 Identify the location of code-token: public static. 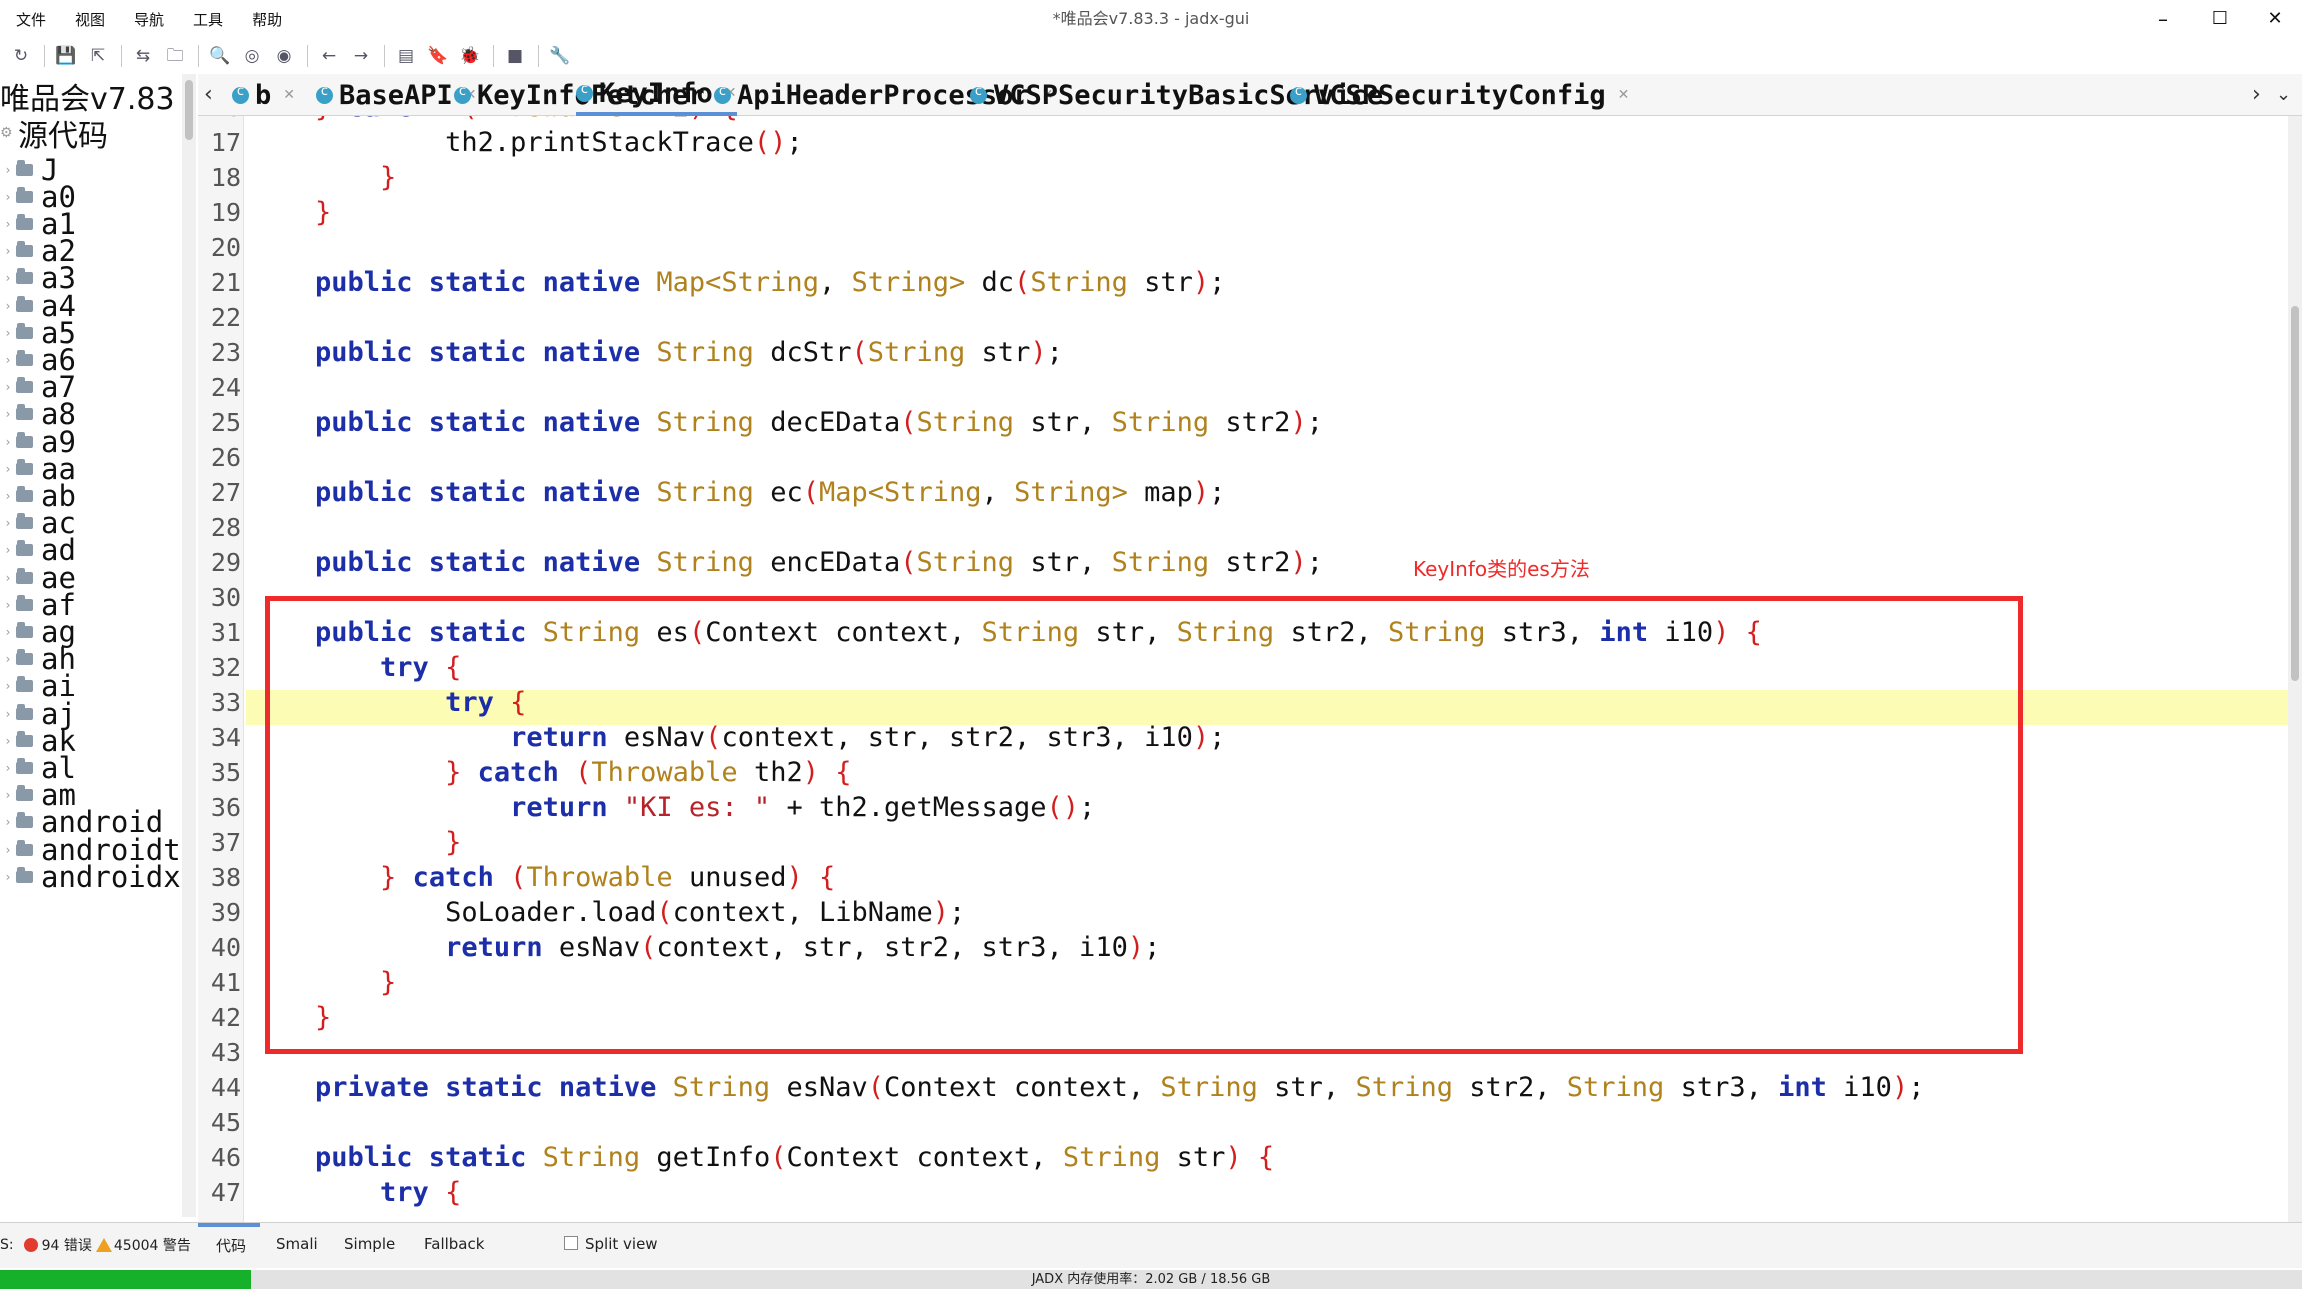
(396, 1157).